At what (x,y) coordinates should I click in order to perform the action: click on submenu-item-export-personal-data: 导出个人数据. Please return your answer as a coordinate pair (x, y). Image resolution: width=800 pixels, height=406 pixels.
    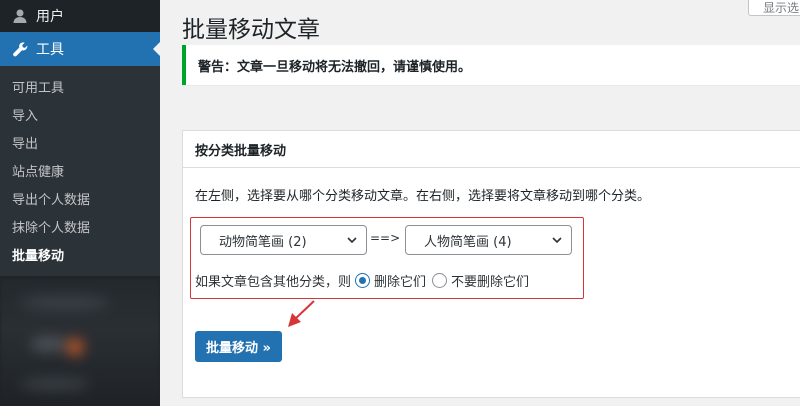
    Looking at the image, I should click on (80, 198).